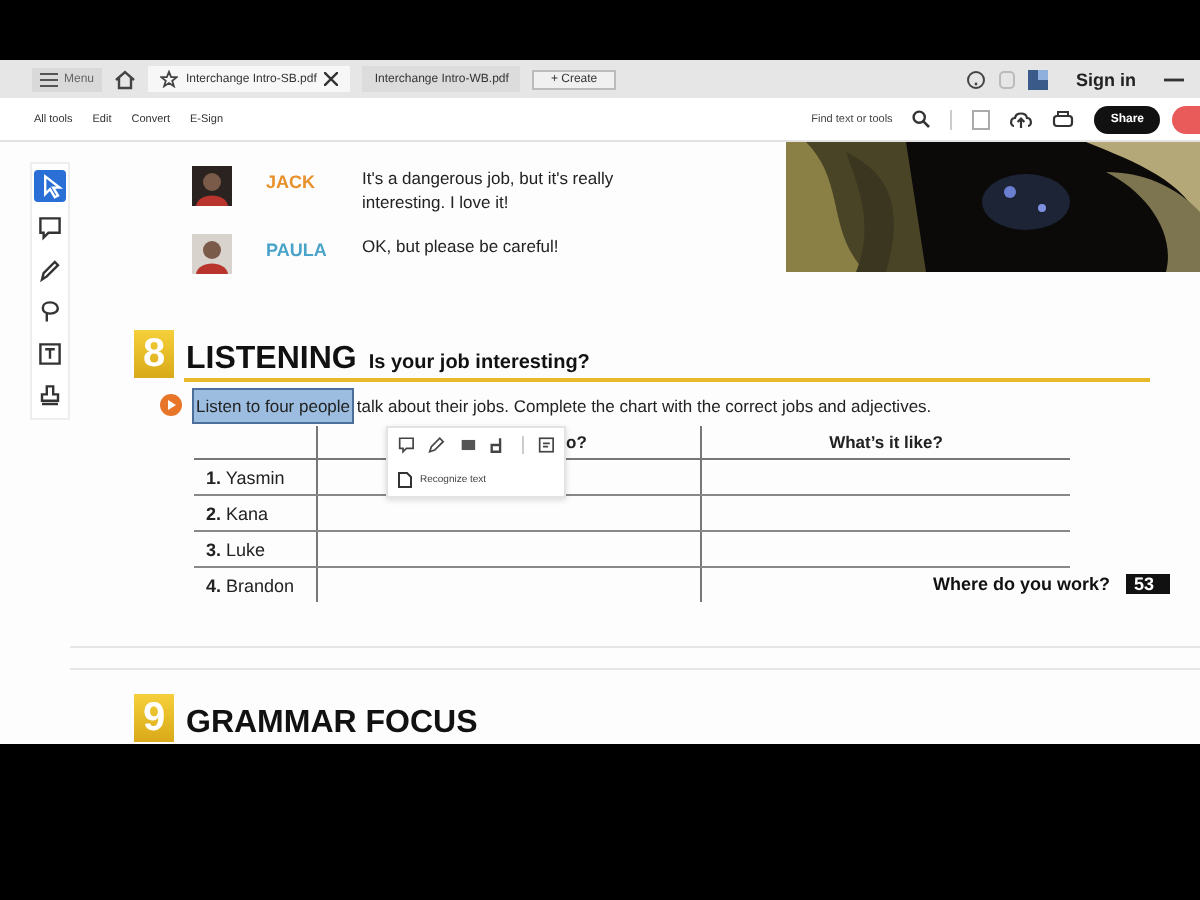 This screenshot has height=900, width=1200. Describe the element at coordinates (169, 79) in the screenshot. I see `star-icon` at that location.